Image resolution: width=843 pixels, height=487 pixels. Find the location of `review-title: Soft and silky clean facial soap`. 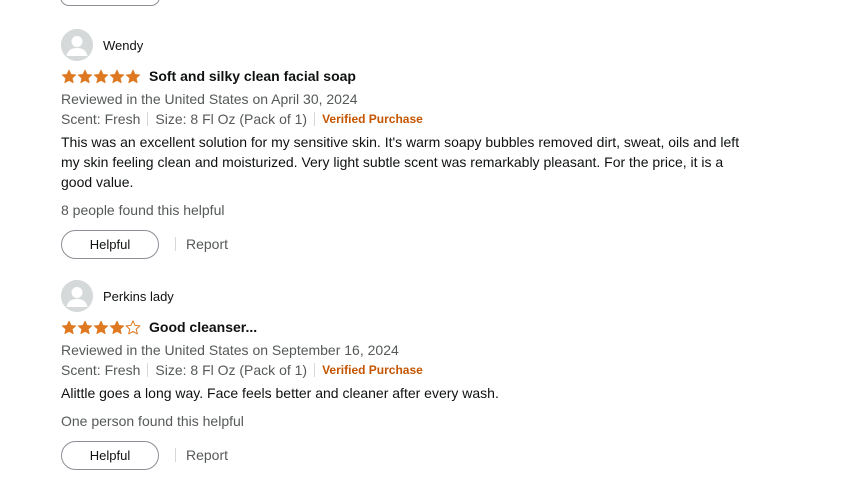

review-title: Soft and silky clean facial soap is located at coordinates (252, 76).